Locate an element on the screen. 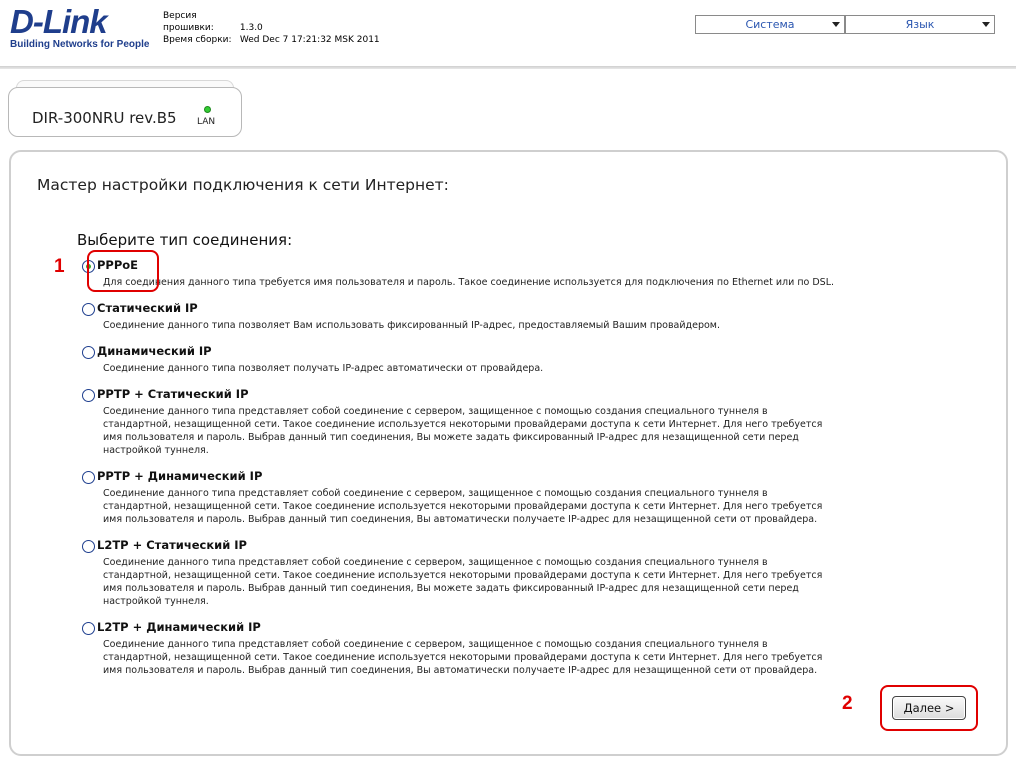 The width and height of the screenshot is (1016, 761). device-tab: DIR-300NRU rev.B5 LAN is located at coordinates (125, 112).